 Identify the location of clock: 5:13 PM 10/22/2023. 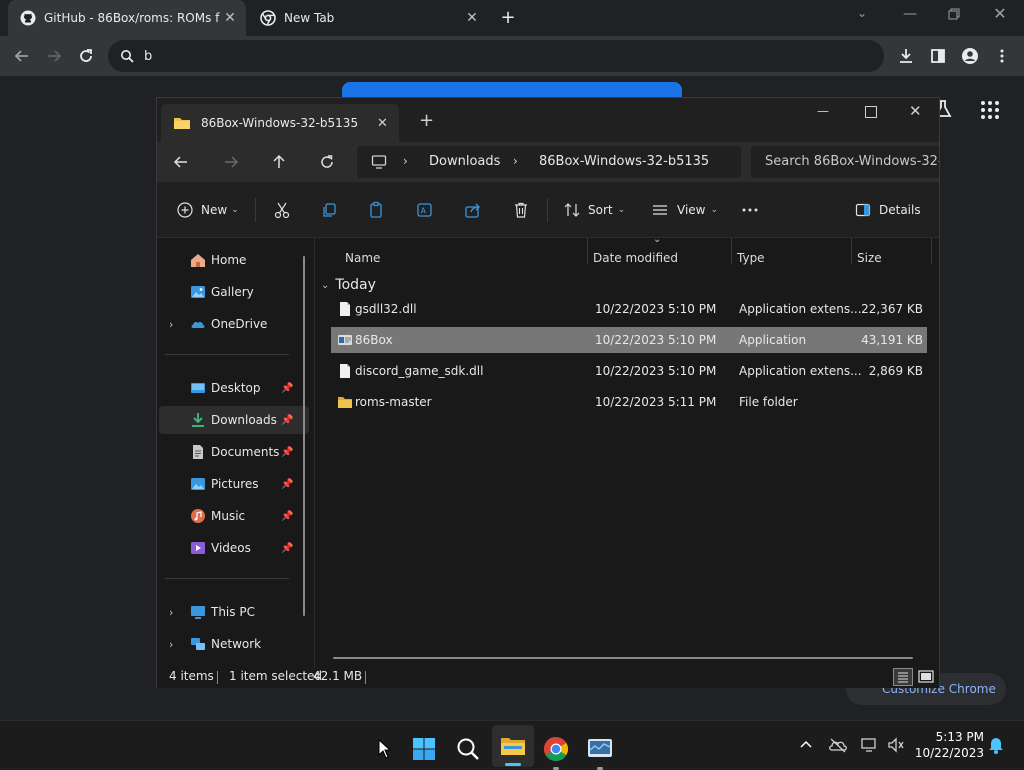
(949, 745).